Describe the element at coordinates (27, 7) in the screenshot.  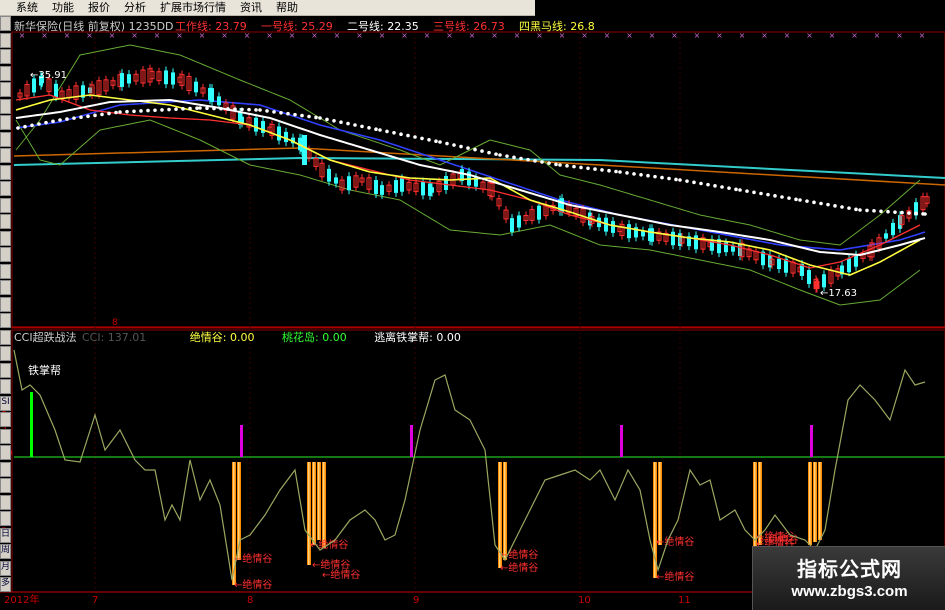
I see `menu-item-system: 系统` at that location.